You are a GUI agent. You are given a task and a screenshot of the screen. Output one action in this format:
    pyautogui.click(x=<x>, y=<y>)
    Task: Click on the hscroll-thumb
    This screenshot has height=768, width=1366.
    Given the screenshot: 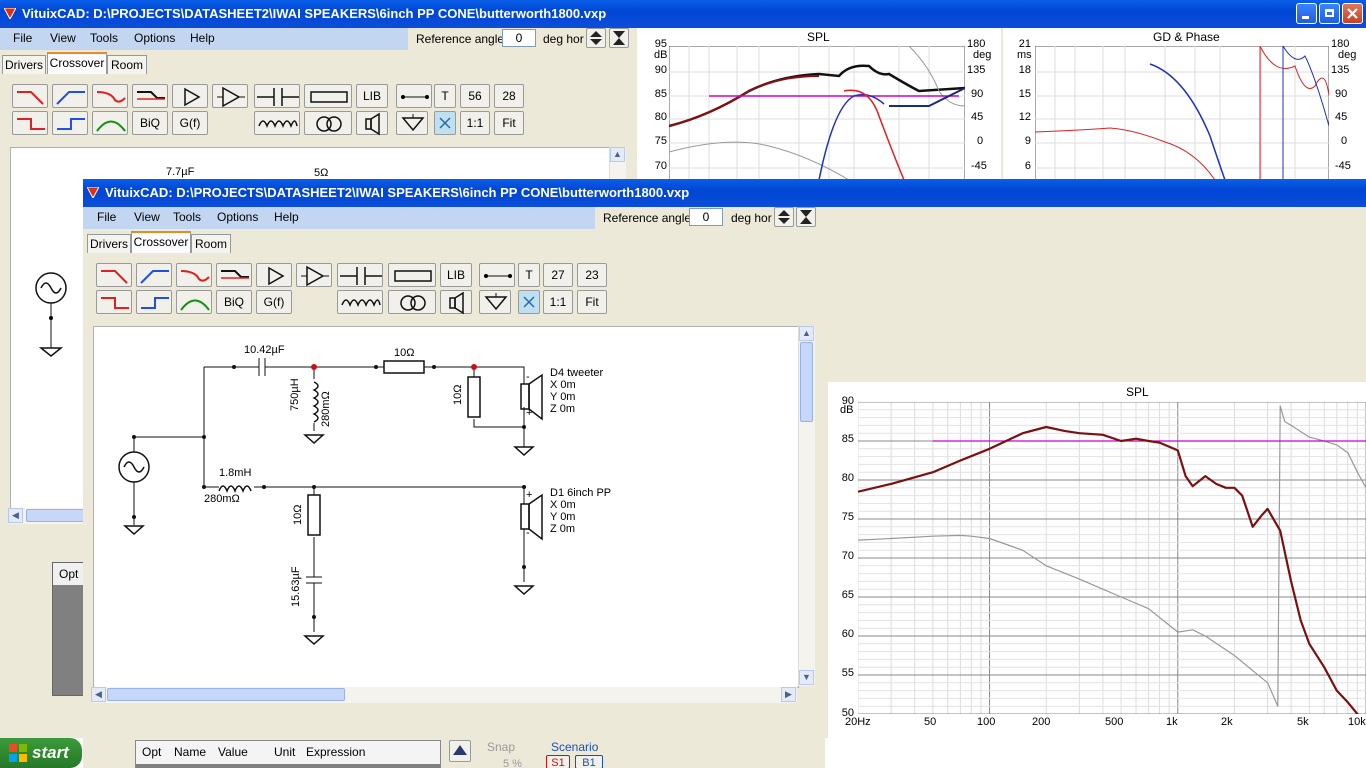 What is the action you would take?
    pyautogui.click(x=226, y=694)
    